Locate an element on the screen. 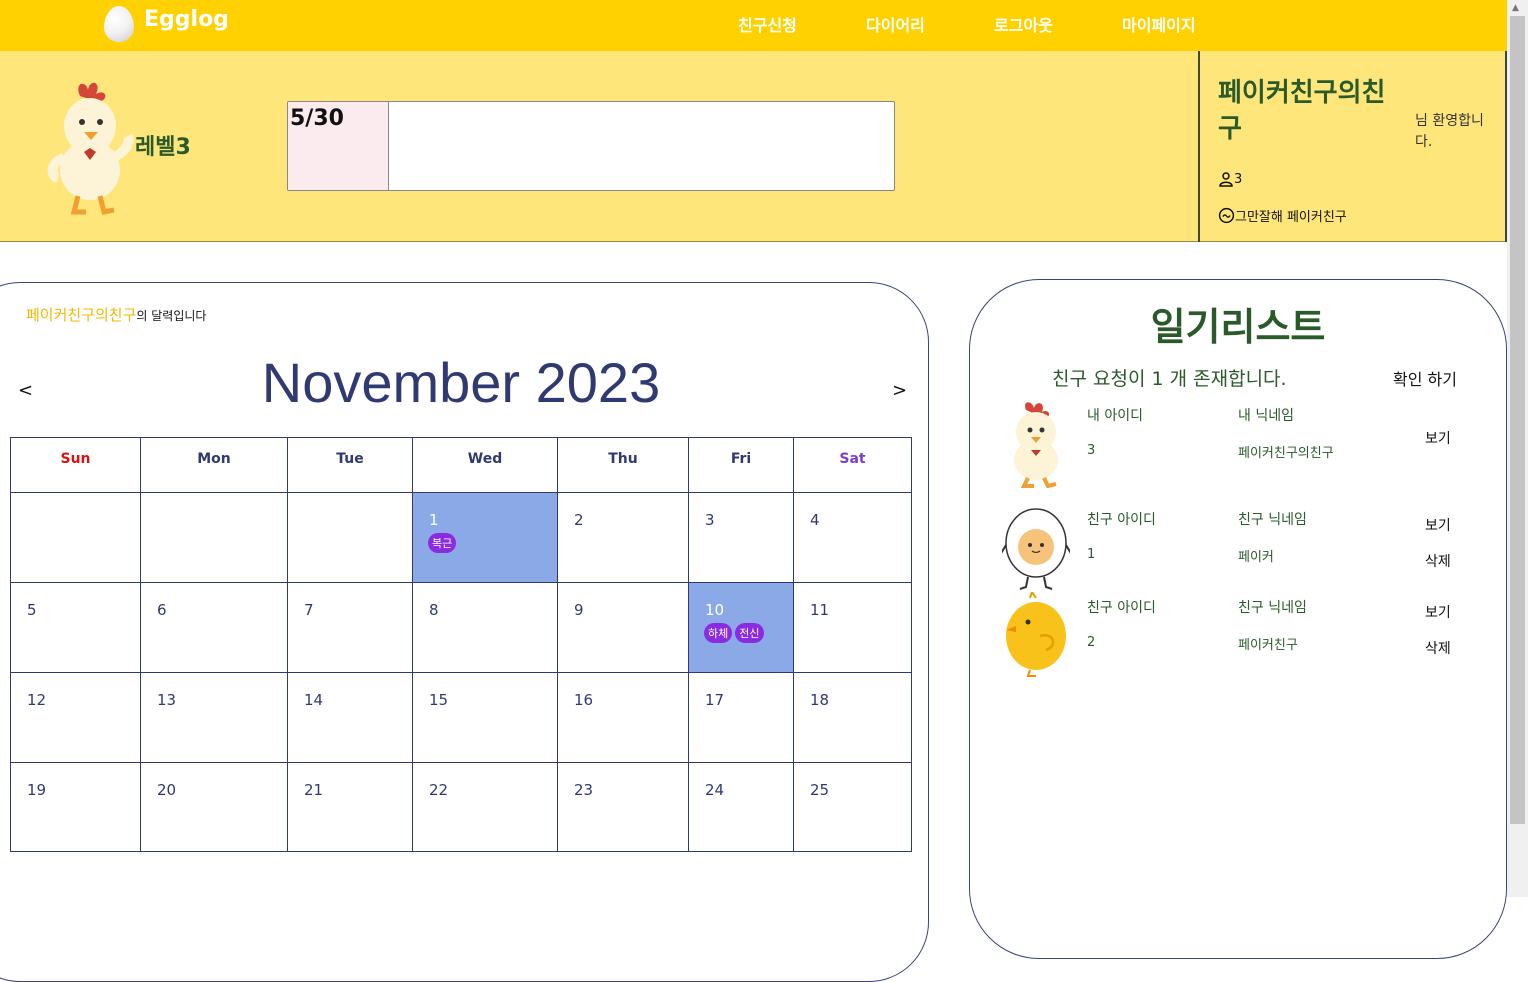  egg-logo-icon is located at coordinates (119, 24).